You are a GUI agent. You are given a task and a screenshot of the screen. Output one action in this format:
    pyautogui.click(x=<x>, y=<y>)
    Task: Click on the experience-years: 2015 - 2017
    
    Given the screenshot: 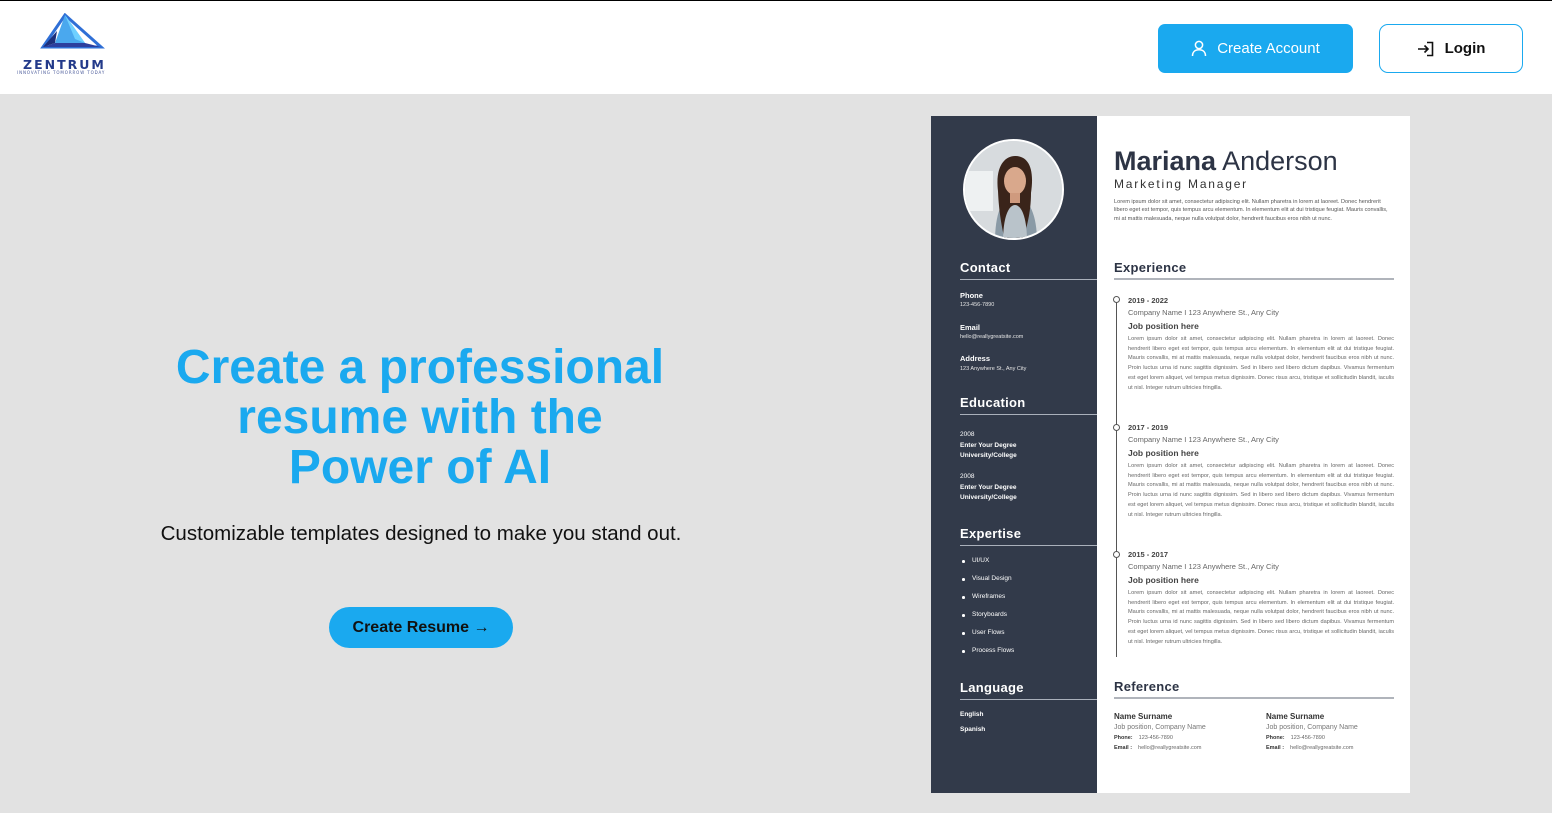 What is the action you would take?
    pyautogui.click(x=1148, y=554)
    